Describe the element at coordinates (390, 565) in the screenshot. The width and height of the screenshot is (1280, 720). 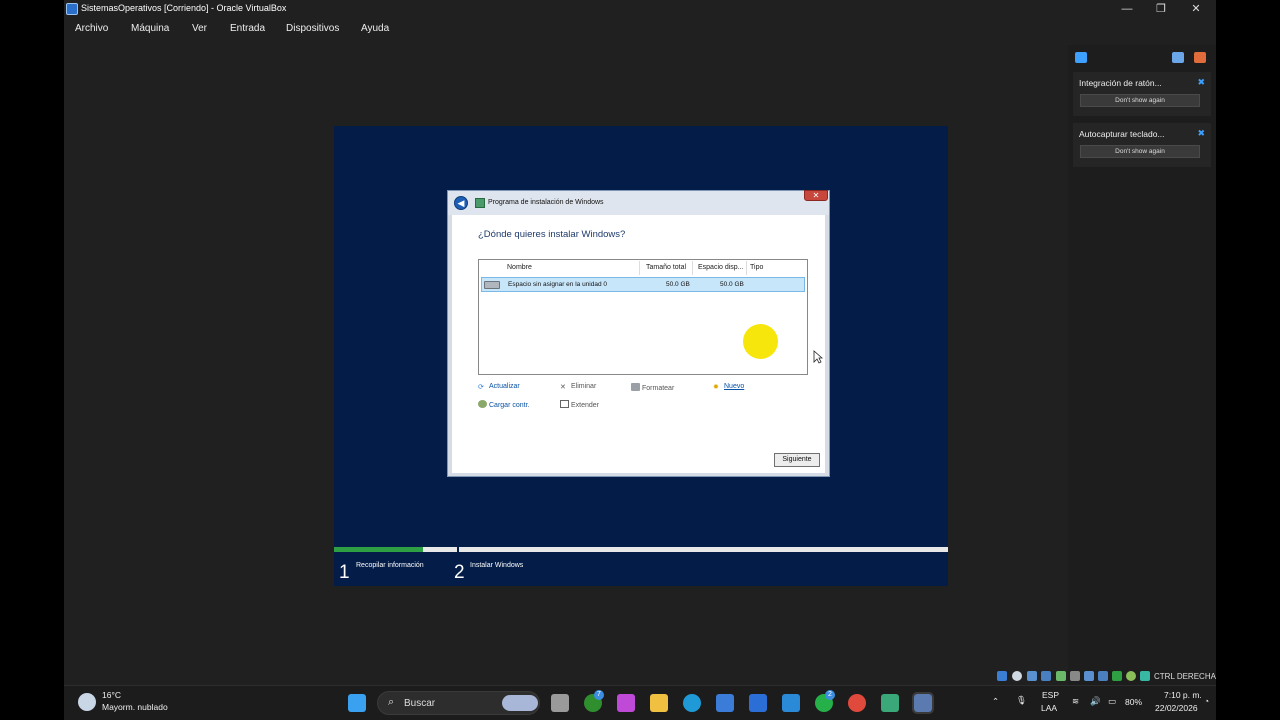
I see `step1-label: Recopilar información` at that location.